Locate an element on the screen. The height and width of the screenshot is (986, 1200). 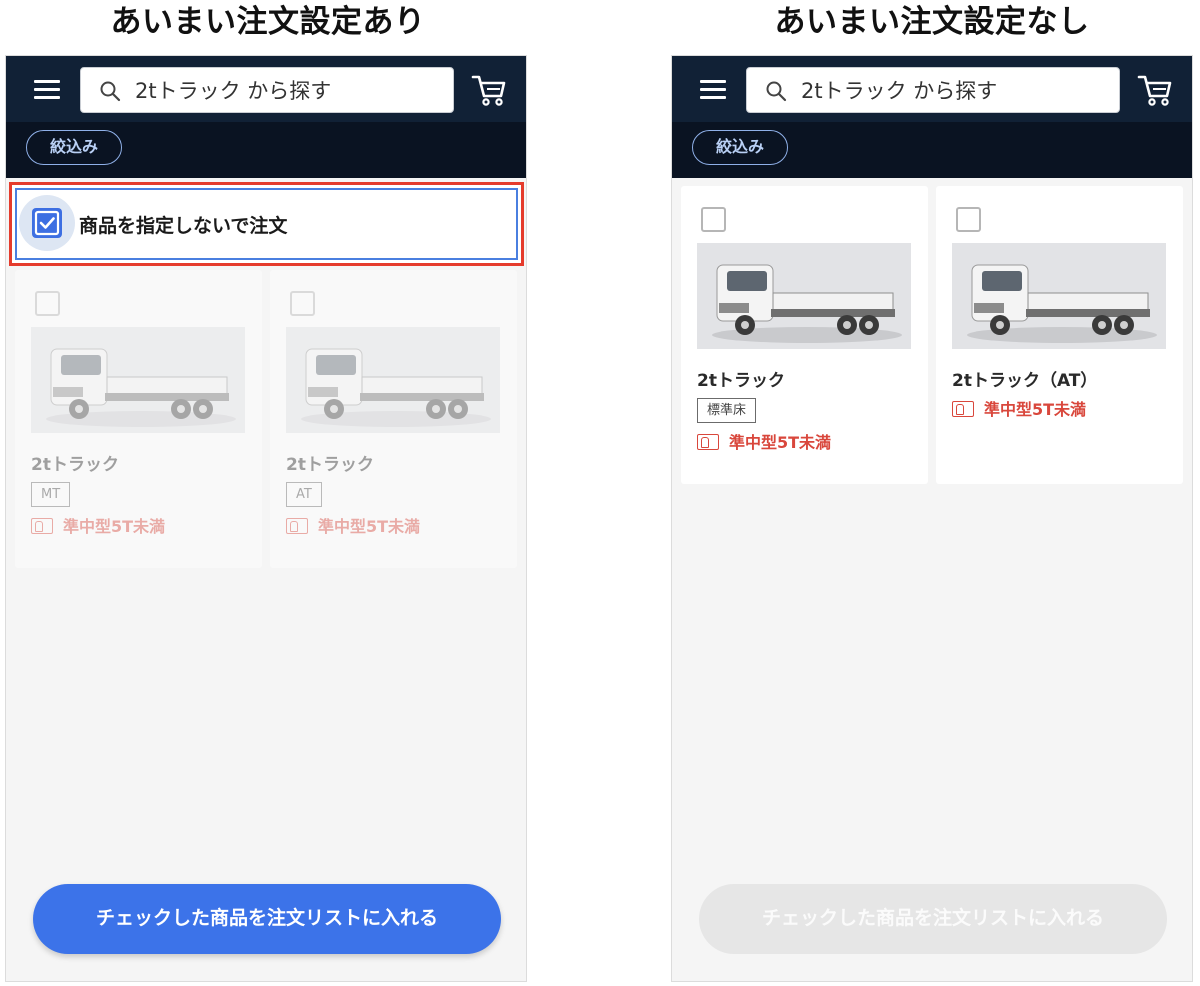
ambiguous-order-option: 商品を指定しないで注文 is located at coordinates (266, 224).